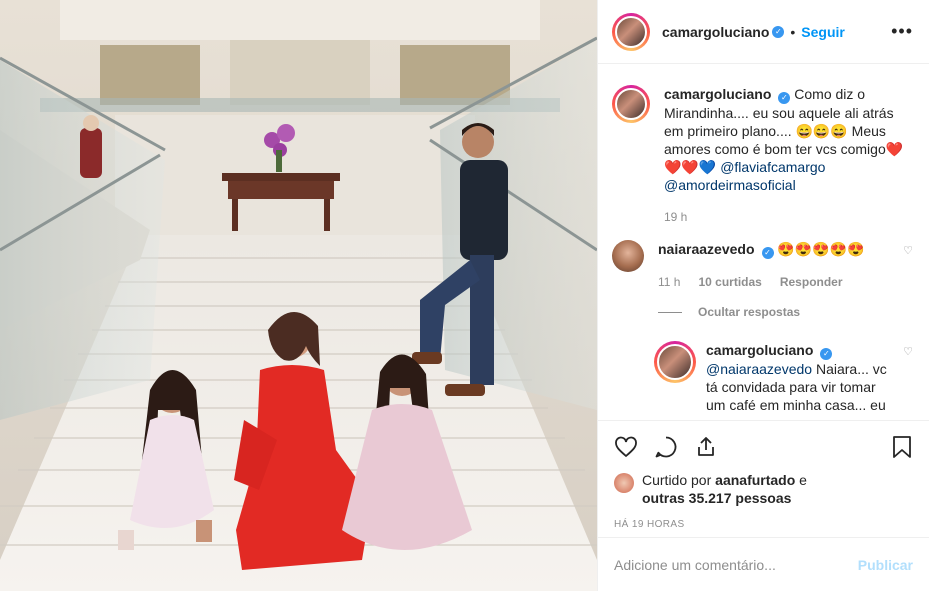  I want to click on caption-avatar-ring, so click(631, 104).